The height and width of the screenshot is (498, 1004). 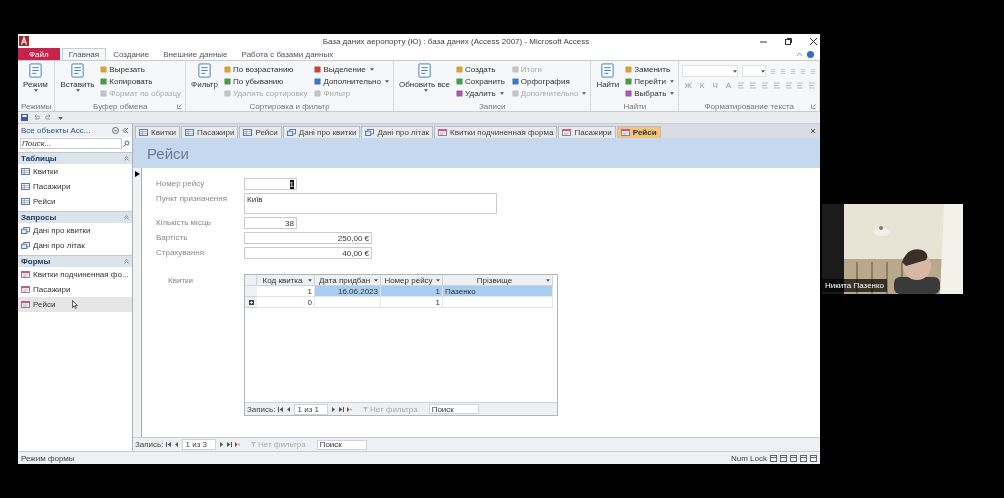 What do you see at coordinates (443, 132) in the screenshot?
I see `form-icon` at bounding box center [443, 132].